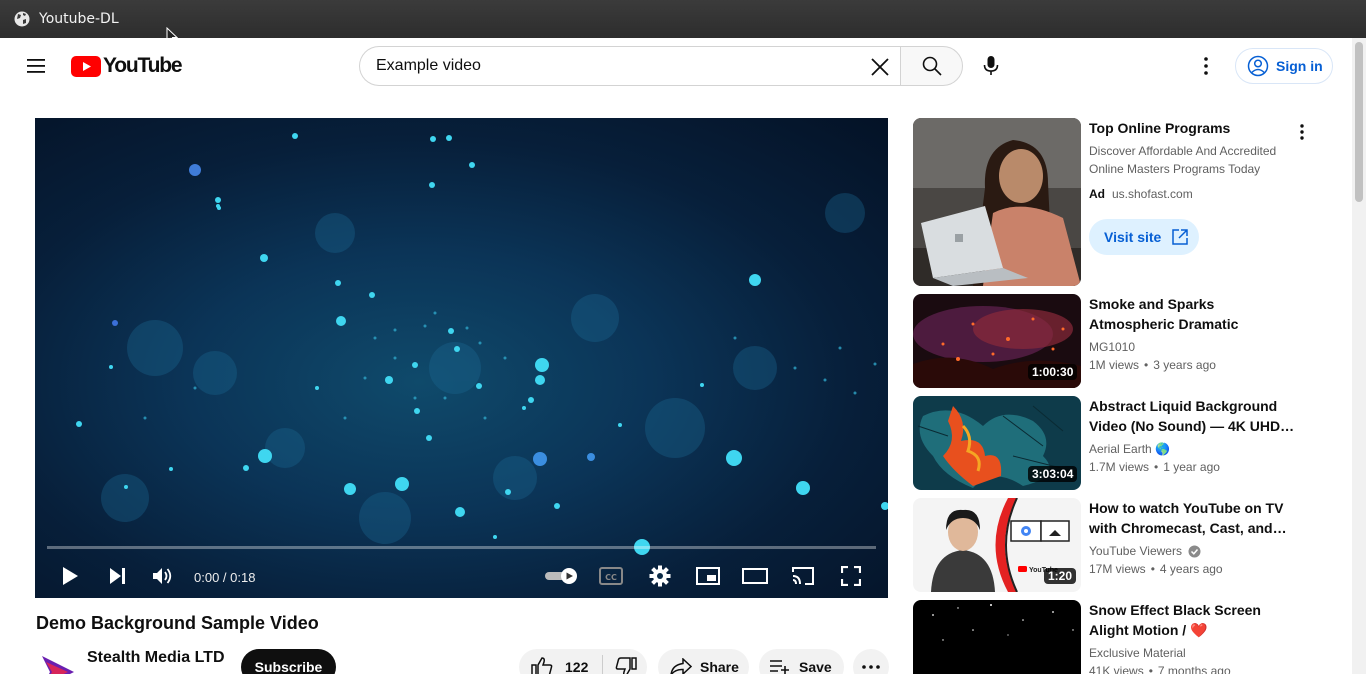 This screenshot has height=674, width=1366. Describe the element at coordinates (143, 65) in the screenshot. I see `brand-wordmark: YouTube` at that location.